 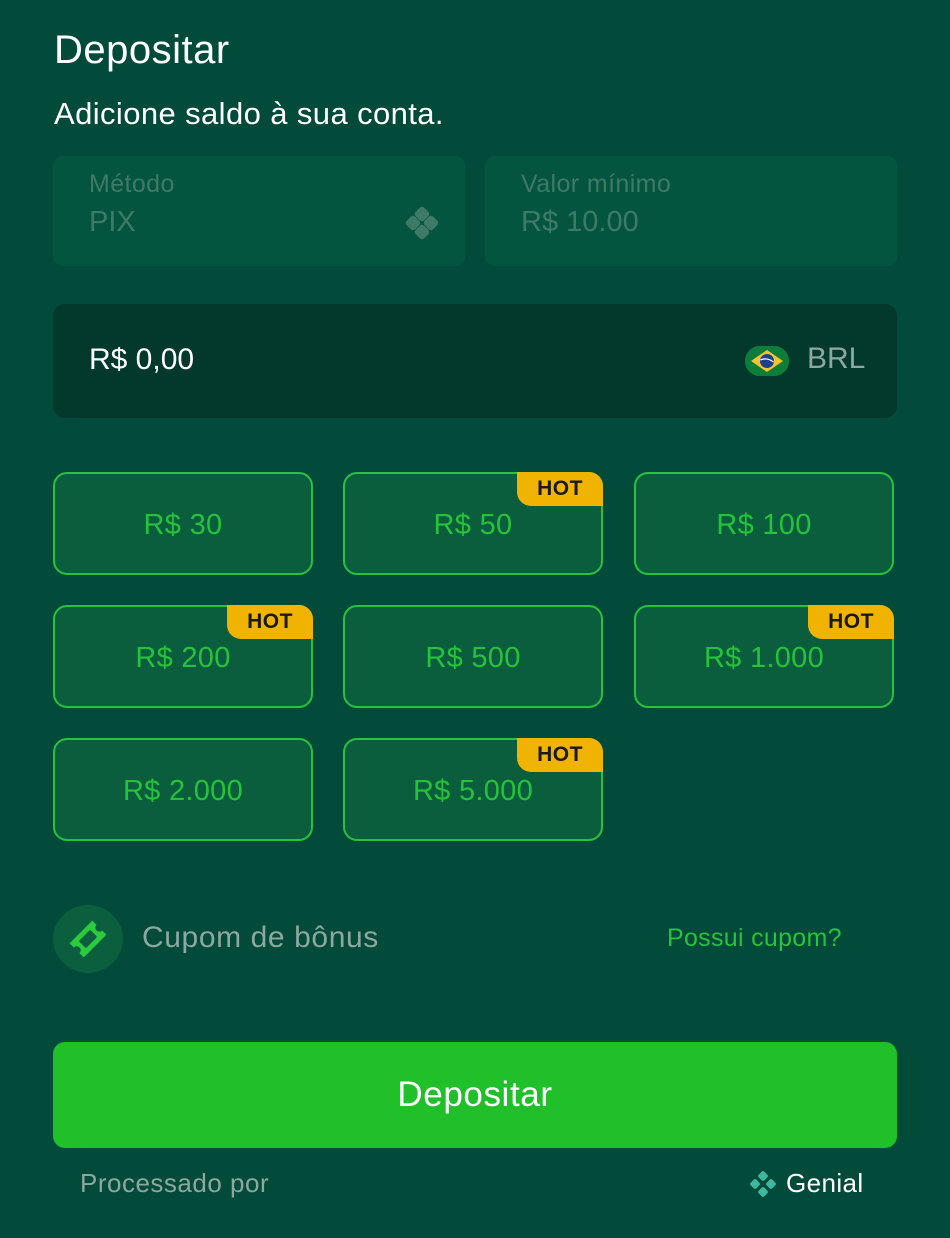 I want to click on amount-option-500: R$ 500, so click(x=473, y=656).